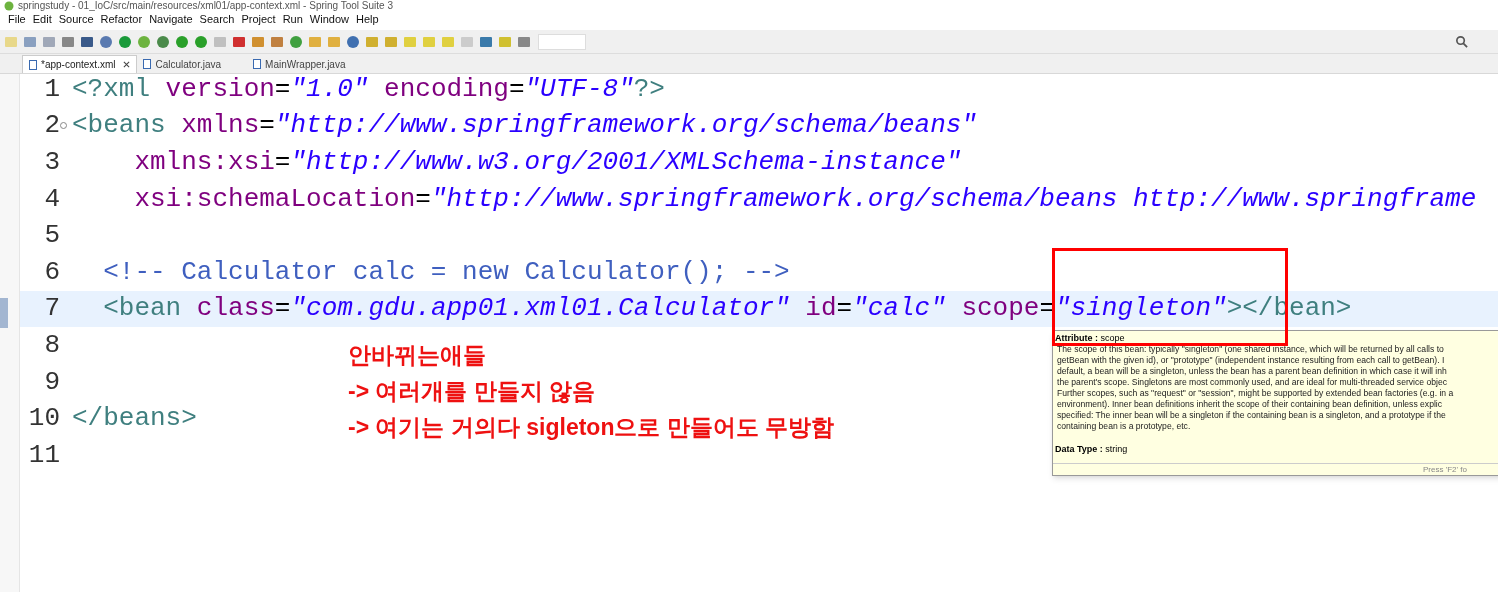  I want to click on line-number: 10, so click(43, 419).